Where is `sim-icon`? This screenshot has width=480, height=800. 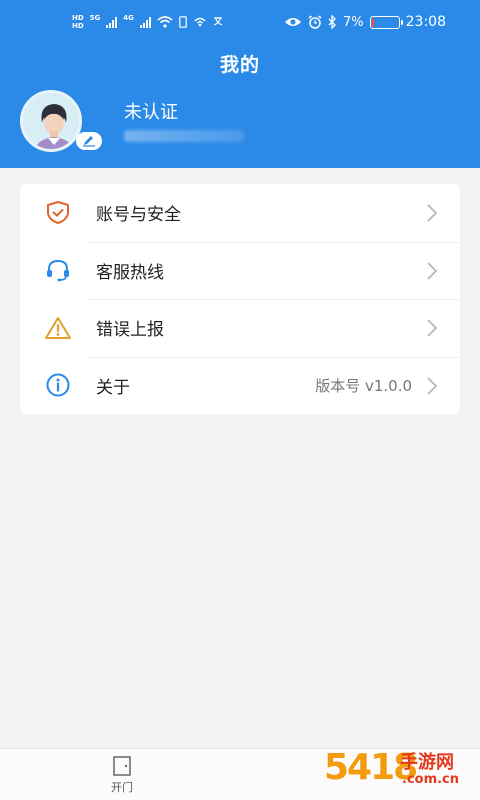 sim-icon is located at coordinates (183, 22).